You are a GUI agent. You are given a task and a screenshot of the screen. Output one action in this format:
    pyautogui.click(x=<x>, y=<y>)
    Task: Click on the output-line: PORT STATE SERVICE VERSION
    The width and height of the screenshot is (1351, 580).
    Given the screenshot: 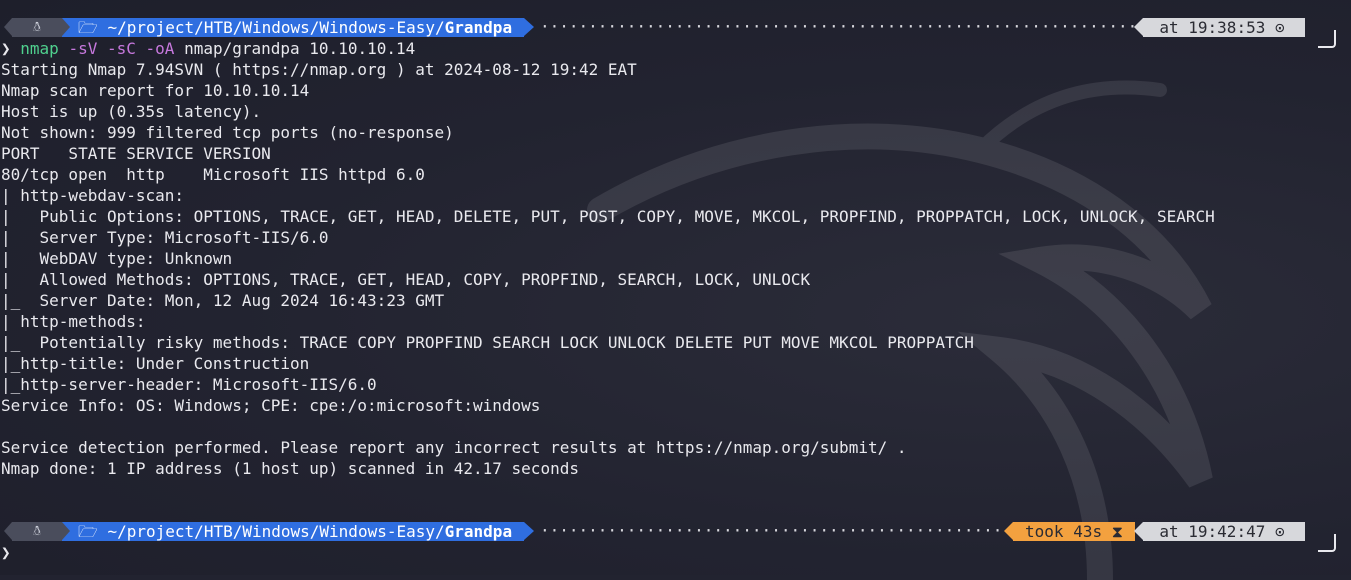 What is the action you would take?
    pyautogui.click(x=136, y=153)
    